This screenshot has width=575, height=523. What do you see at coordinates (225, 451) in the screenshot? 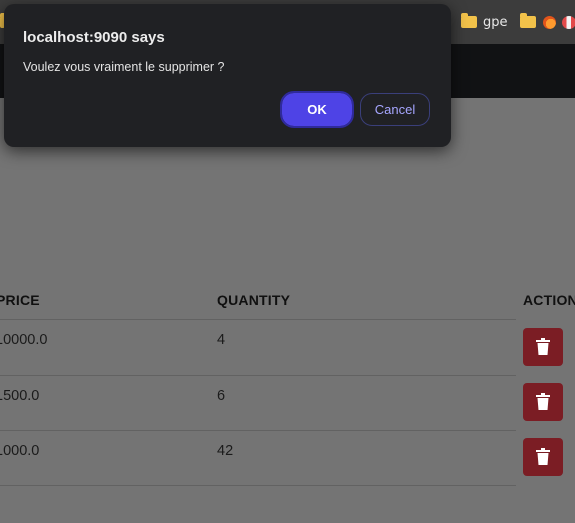
I see `cell-quantity: 42` at bounding box center [225, 451].